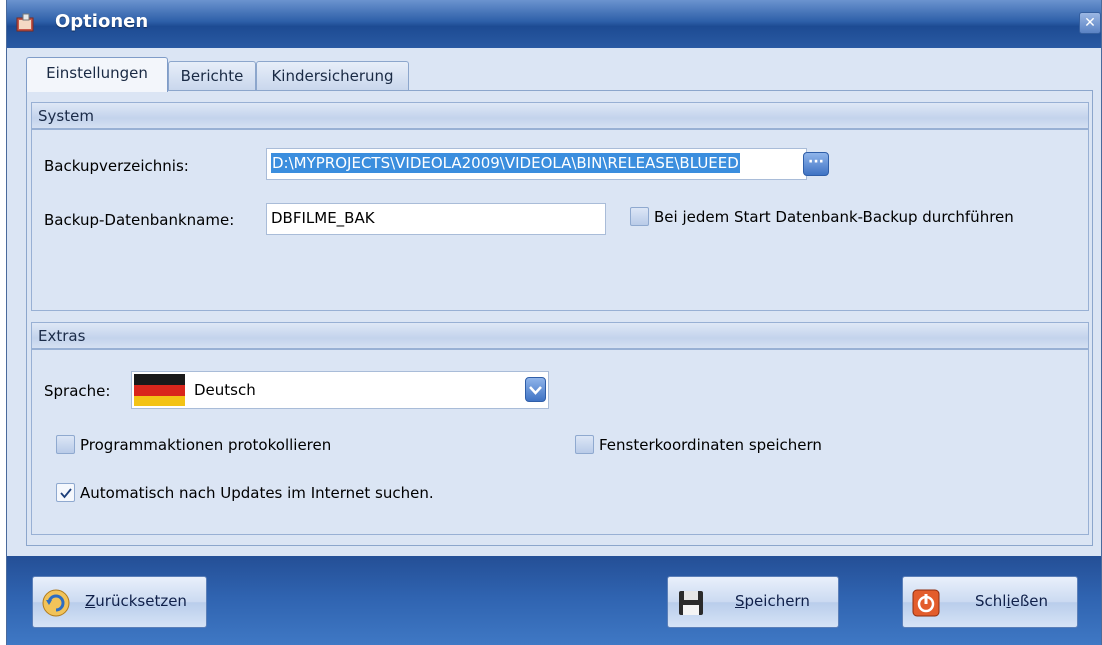  I want to click on browse-button: ···, so click(816, 164).